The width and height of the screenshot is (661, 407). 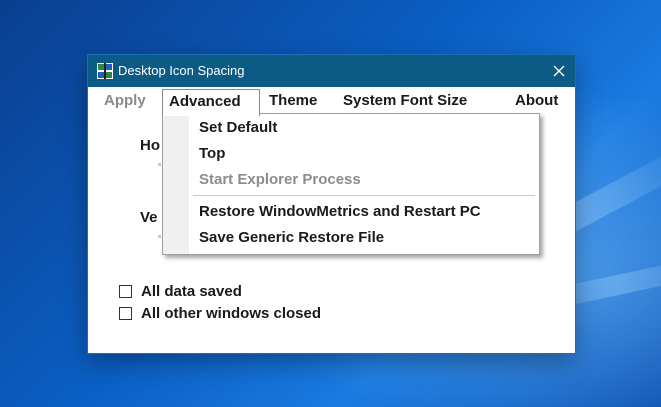 I want to click on menu-gutter, so click(x=176, y=184).